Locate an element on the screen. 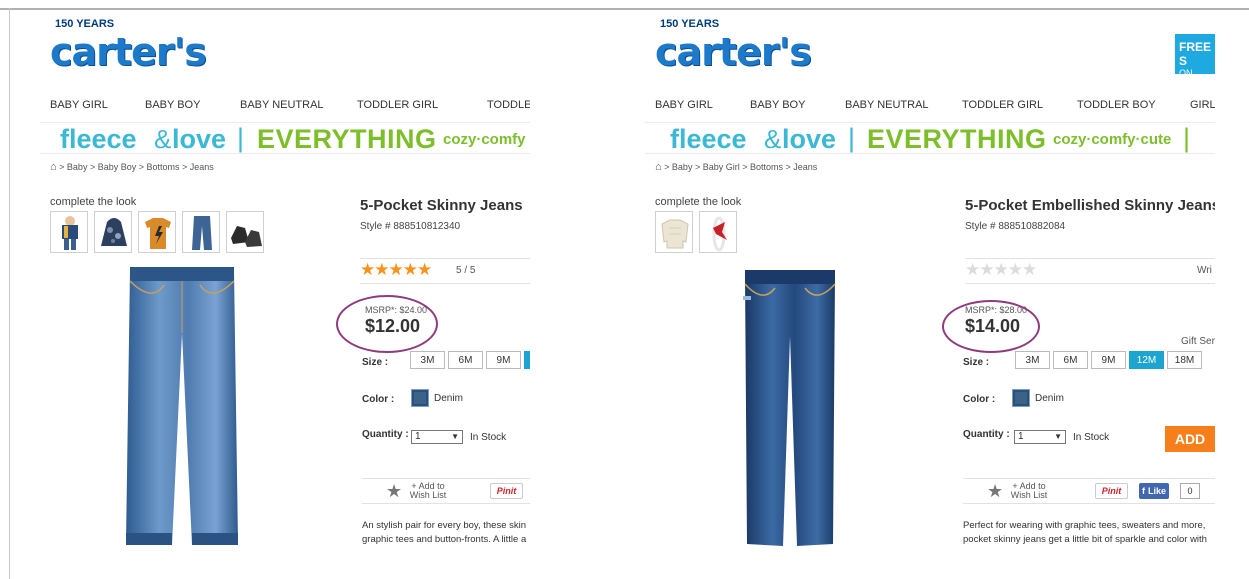 The height and width of the screenshot is (579, 1249). shoes-thumb is located at coordinates (245, 232).